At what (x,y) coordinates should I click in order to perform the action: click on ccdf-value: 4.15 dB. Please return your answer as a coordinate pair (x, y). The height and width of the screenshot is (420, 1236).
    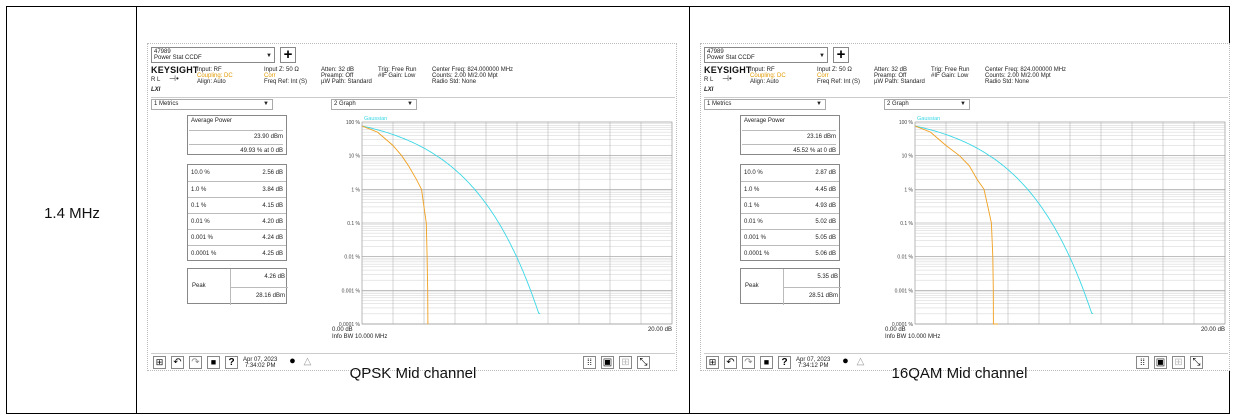
    Looking at the image, I should click on (272, 206).